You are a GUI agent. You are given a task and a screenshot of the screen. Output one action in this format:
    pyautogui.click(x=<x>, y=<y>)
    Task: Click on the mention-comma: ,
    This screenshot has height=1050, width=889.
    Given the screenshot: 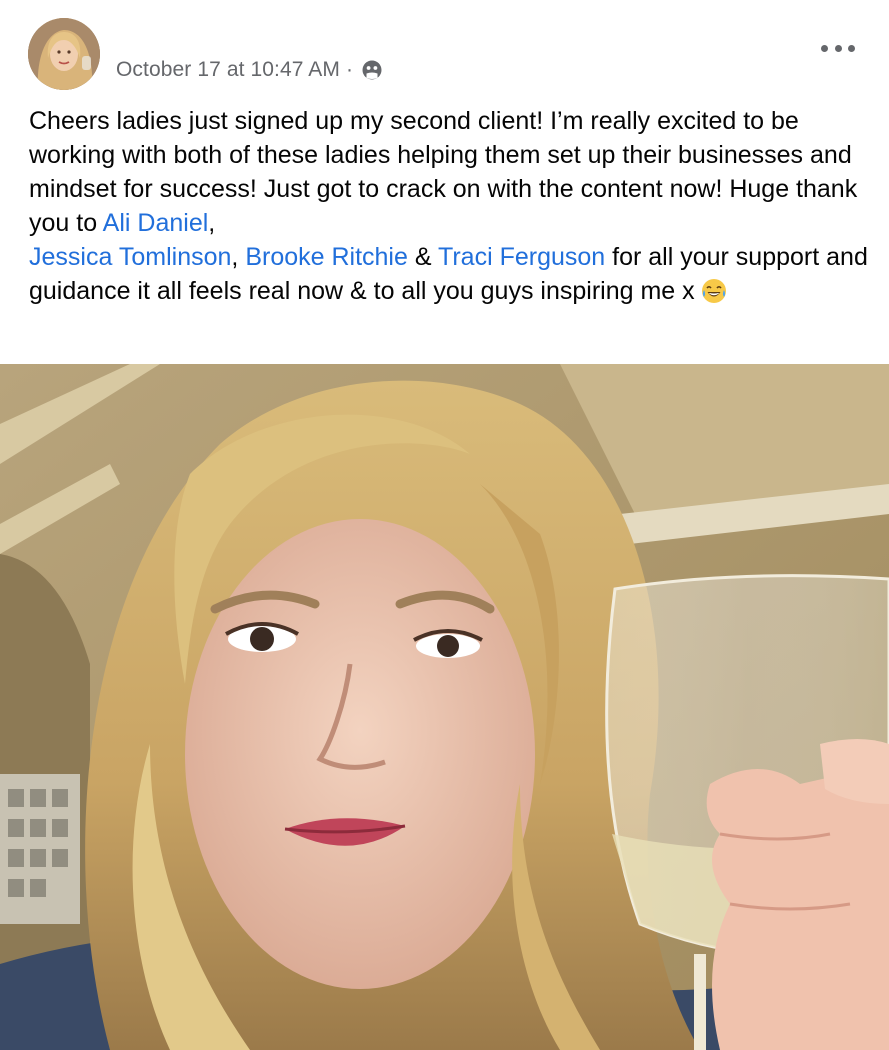 What is the action you would take?
    pyautogui.click(x=212, y=223)
    